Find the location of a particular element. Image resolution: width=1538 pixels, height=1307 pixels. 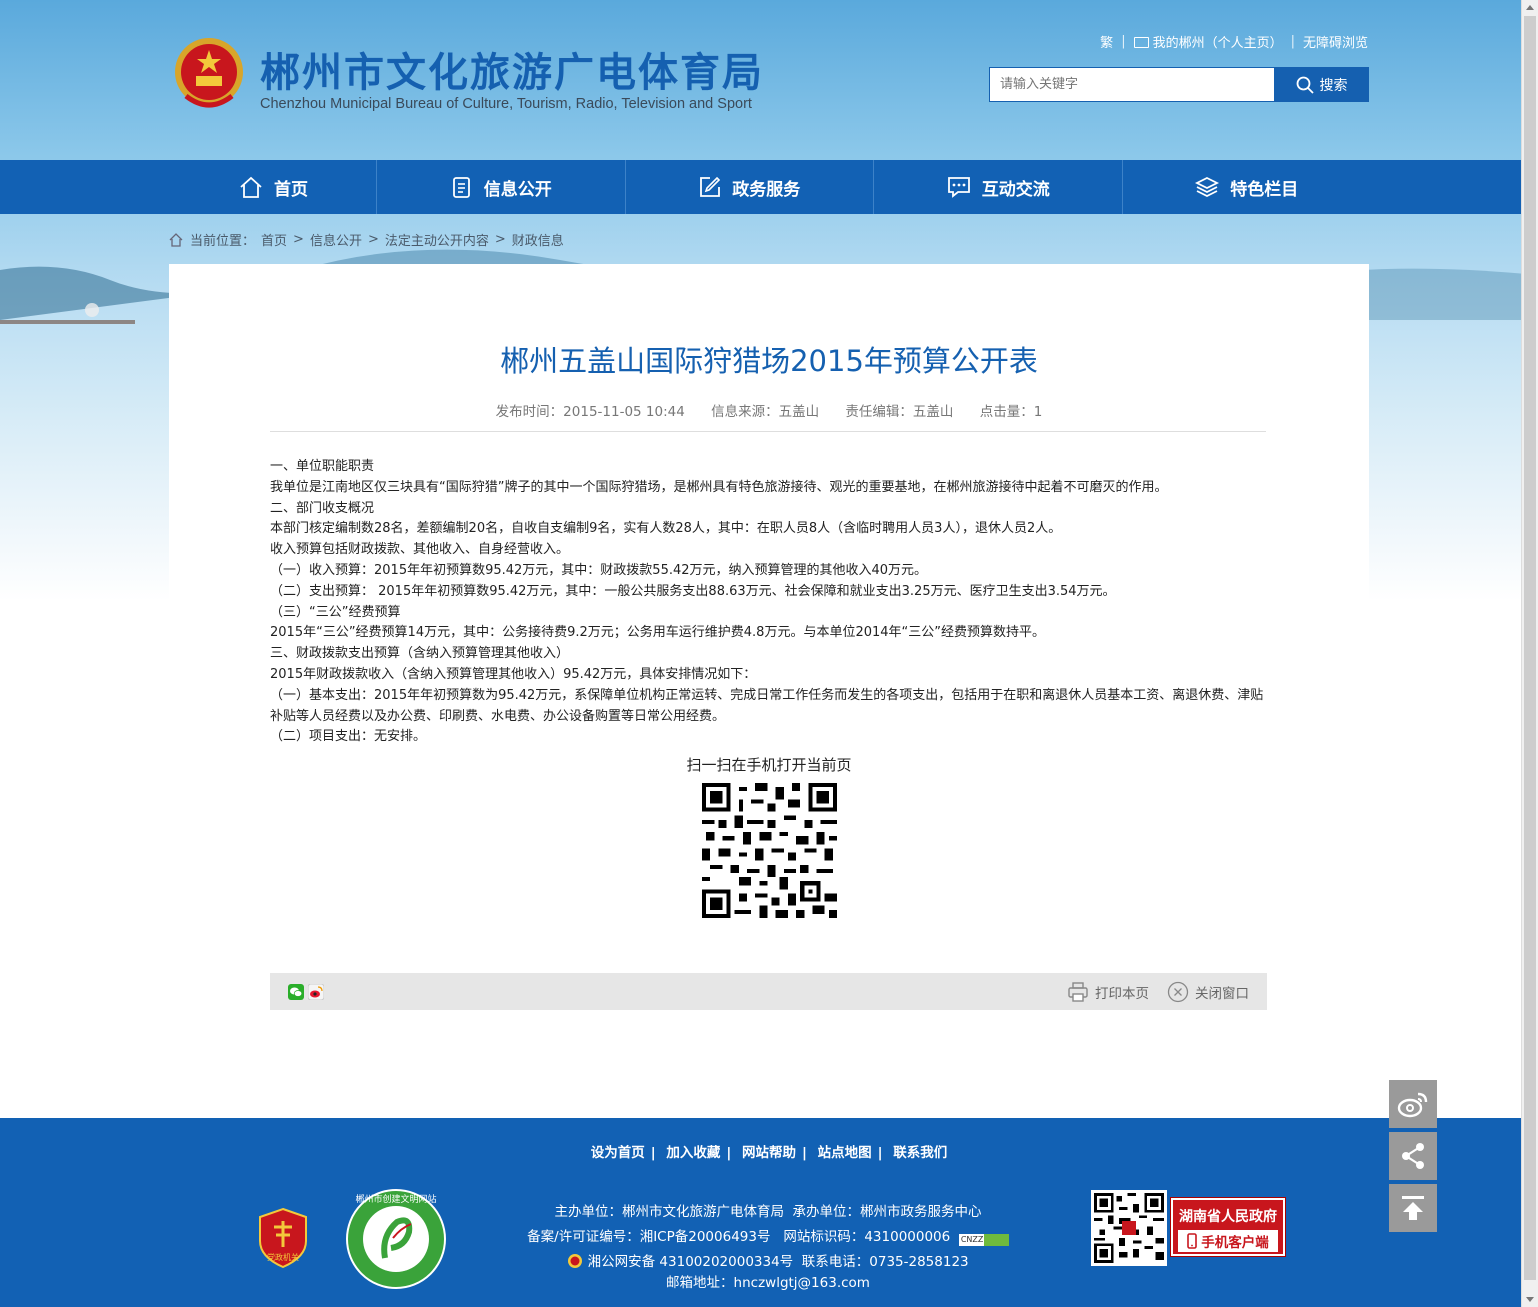

weibo-icon is located at coordinates (316, 992).